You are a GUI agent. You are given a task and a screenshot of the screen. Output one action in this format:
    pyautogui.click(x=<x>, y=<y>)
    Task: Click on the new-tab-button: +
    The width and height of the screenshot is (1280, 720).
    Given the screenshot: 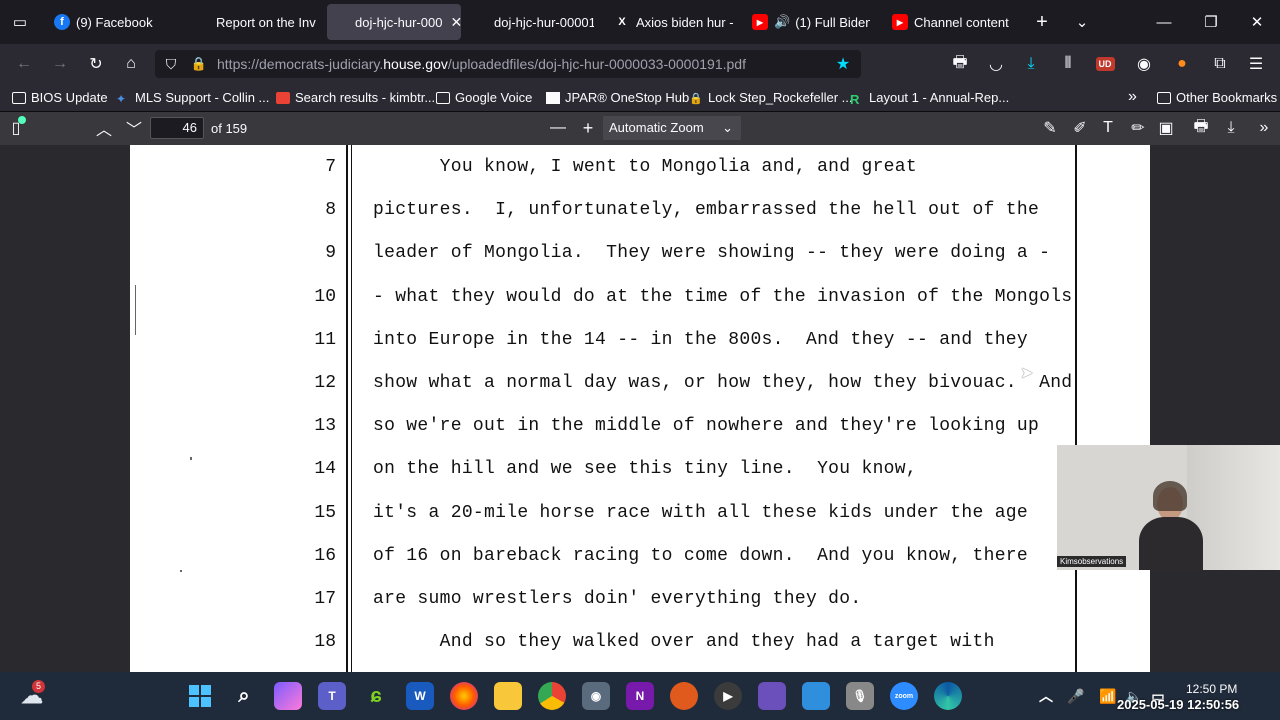 What is the action you would take?
    pyautogui.click(x=1042, y=22)
    